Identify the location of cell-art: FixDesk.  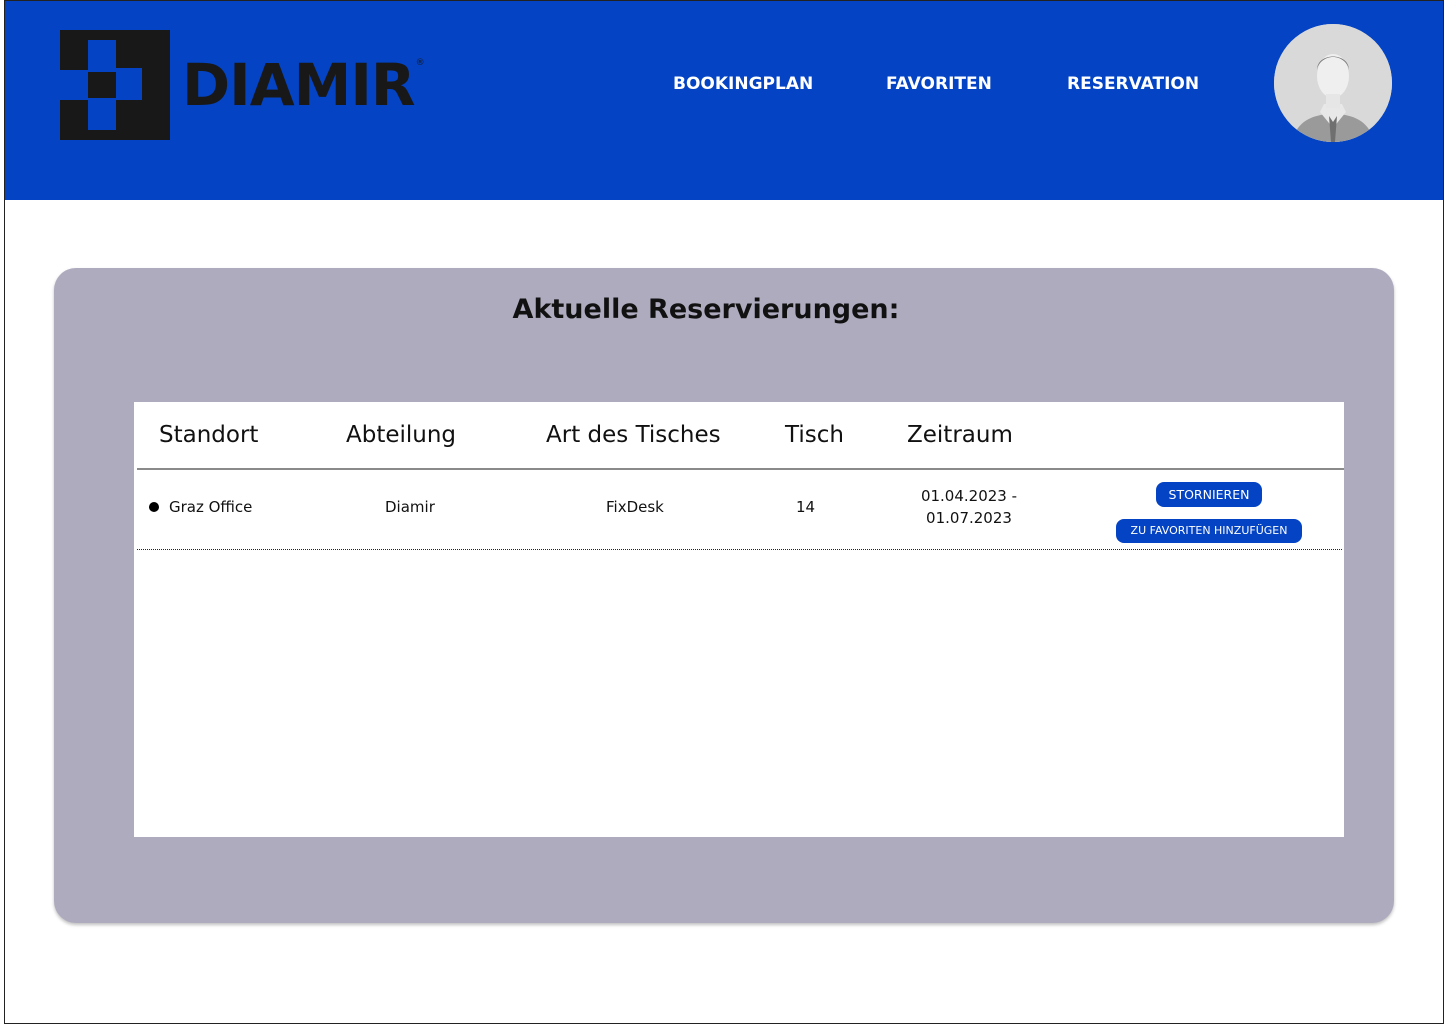
(635, 507).